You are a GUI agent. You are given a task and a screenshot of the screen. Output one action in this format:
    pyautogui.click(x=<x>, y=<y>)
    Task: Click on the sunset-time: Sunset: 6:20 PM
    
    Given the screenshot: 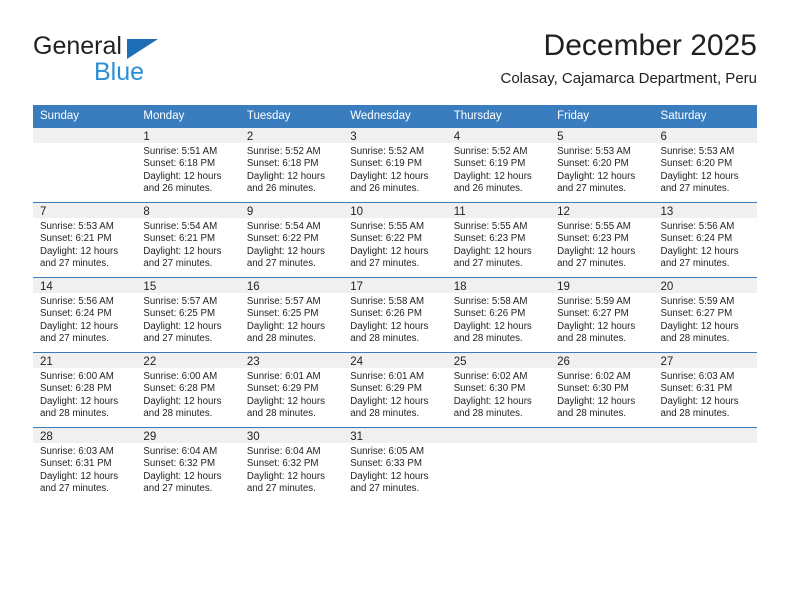 What is the action you would take?
    pyautogui.click(x=593, y=164)
    